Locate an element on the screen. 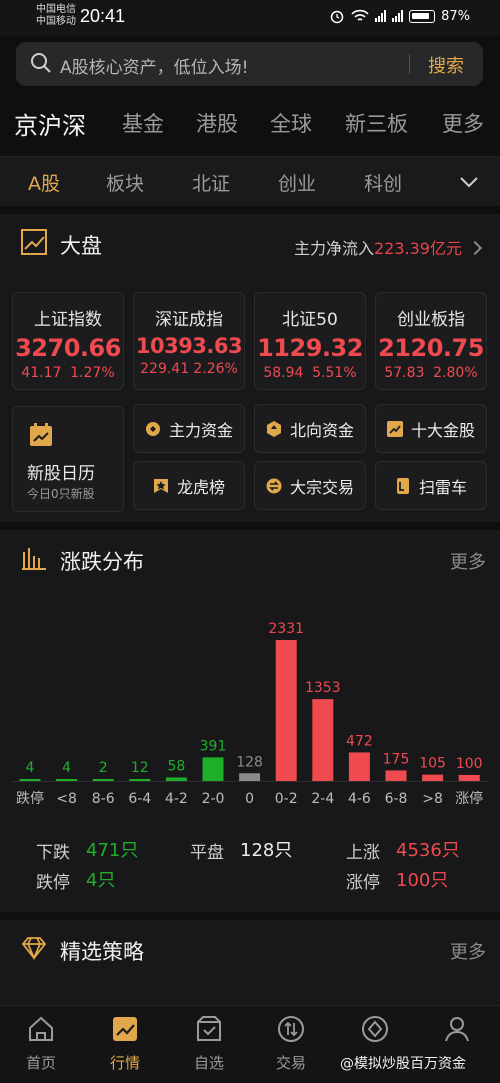  tab-wealth is located at coordinates (375, 1031).